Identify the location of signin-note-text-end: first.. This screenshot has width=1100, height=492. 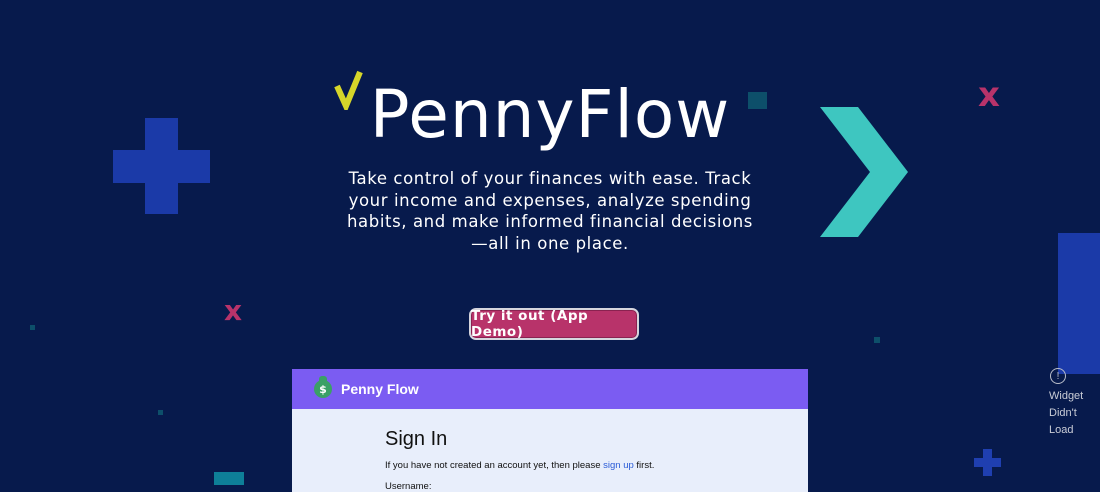
(645, 465).